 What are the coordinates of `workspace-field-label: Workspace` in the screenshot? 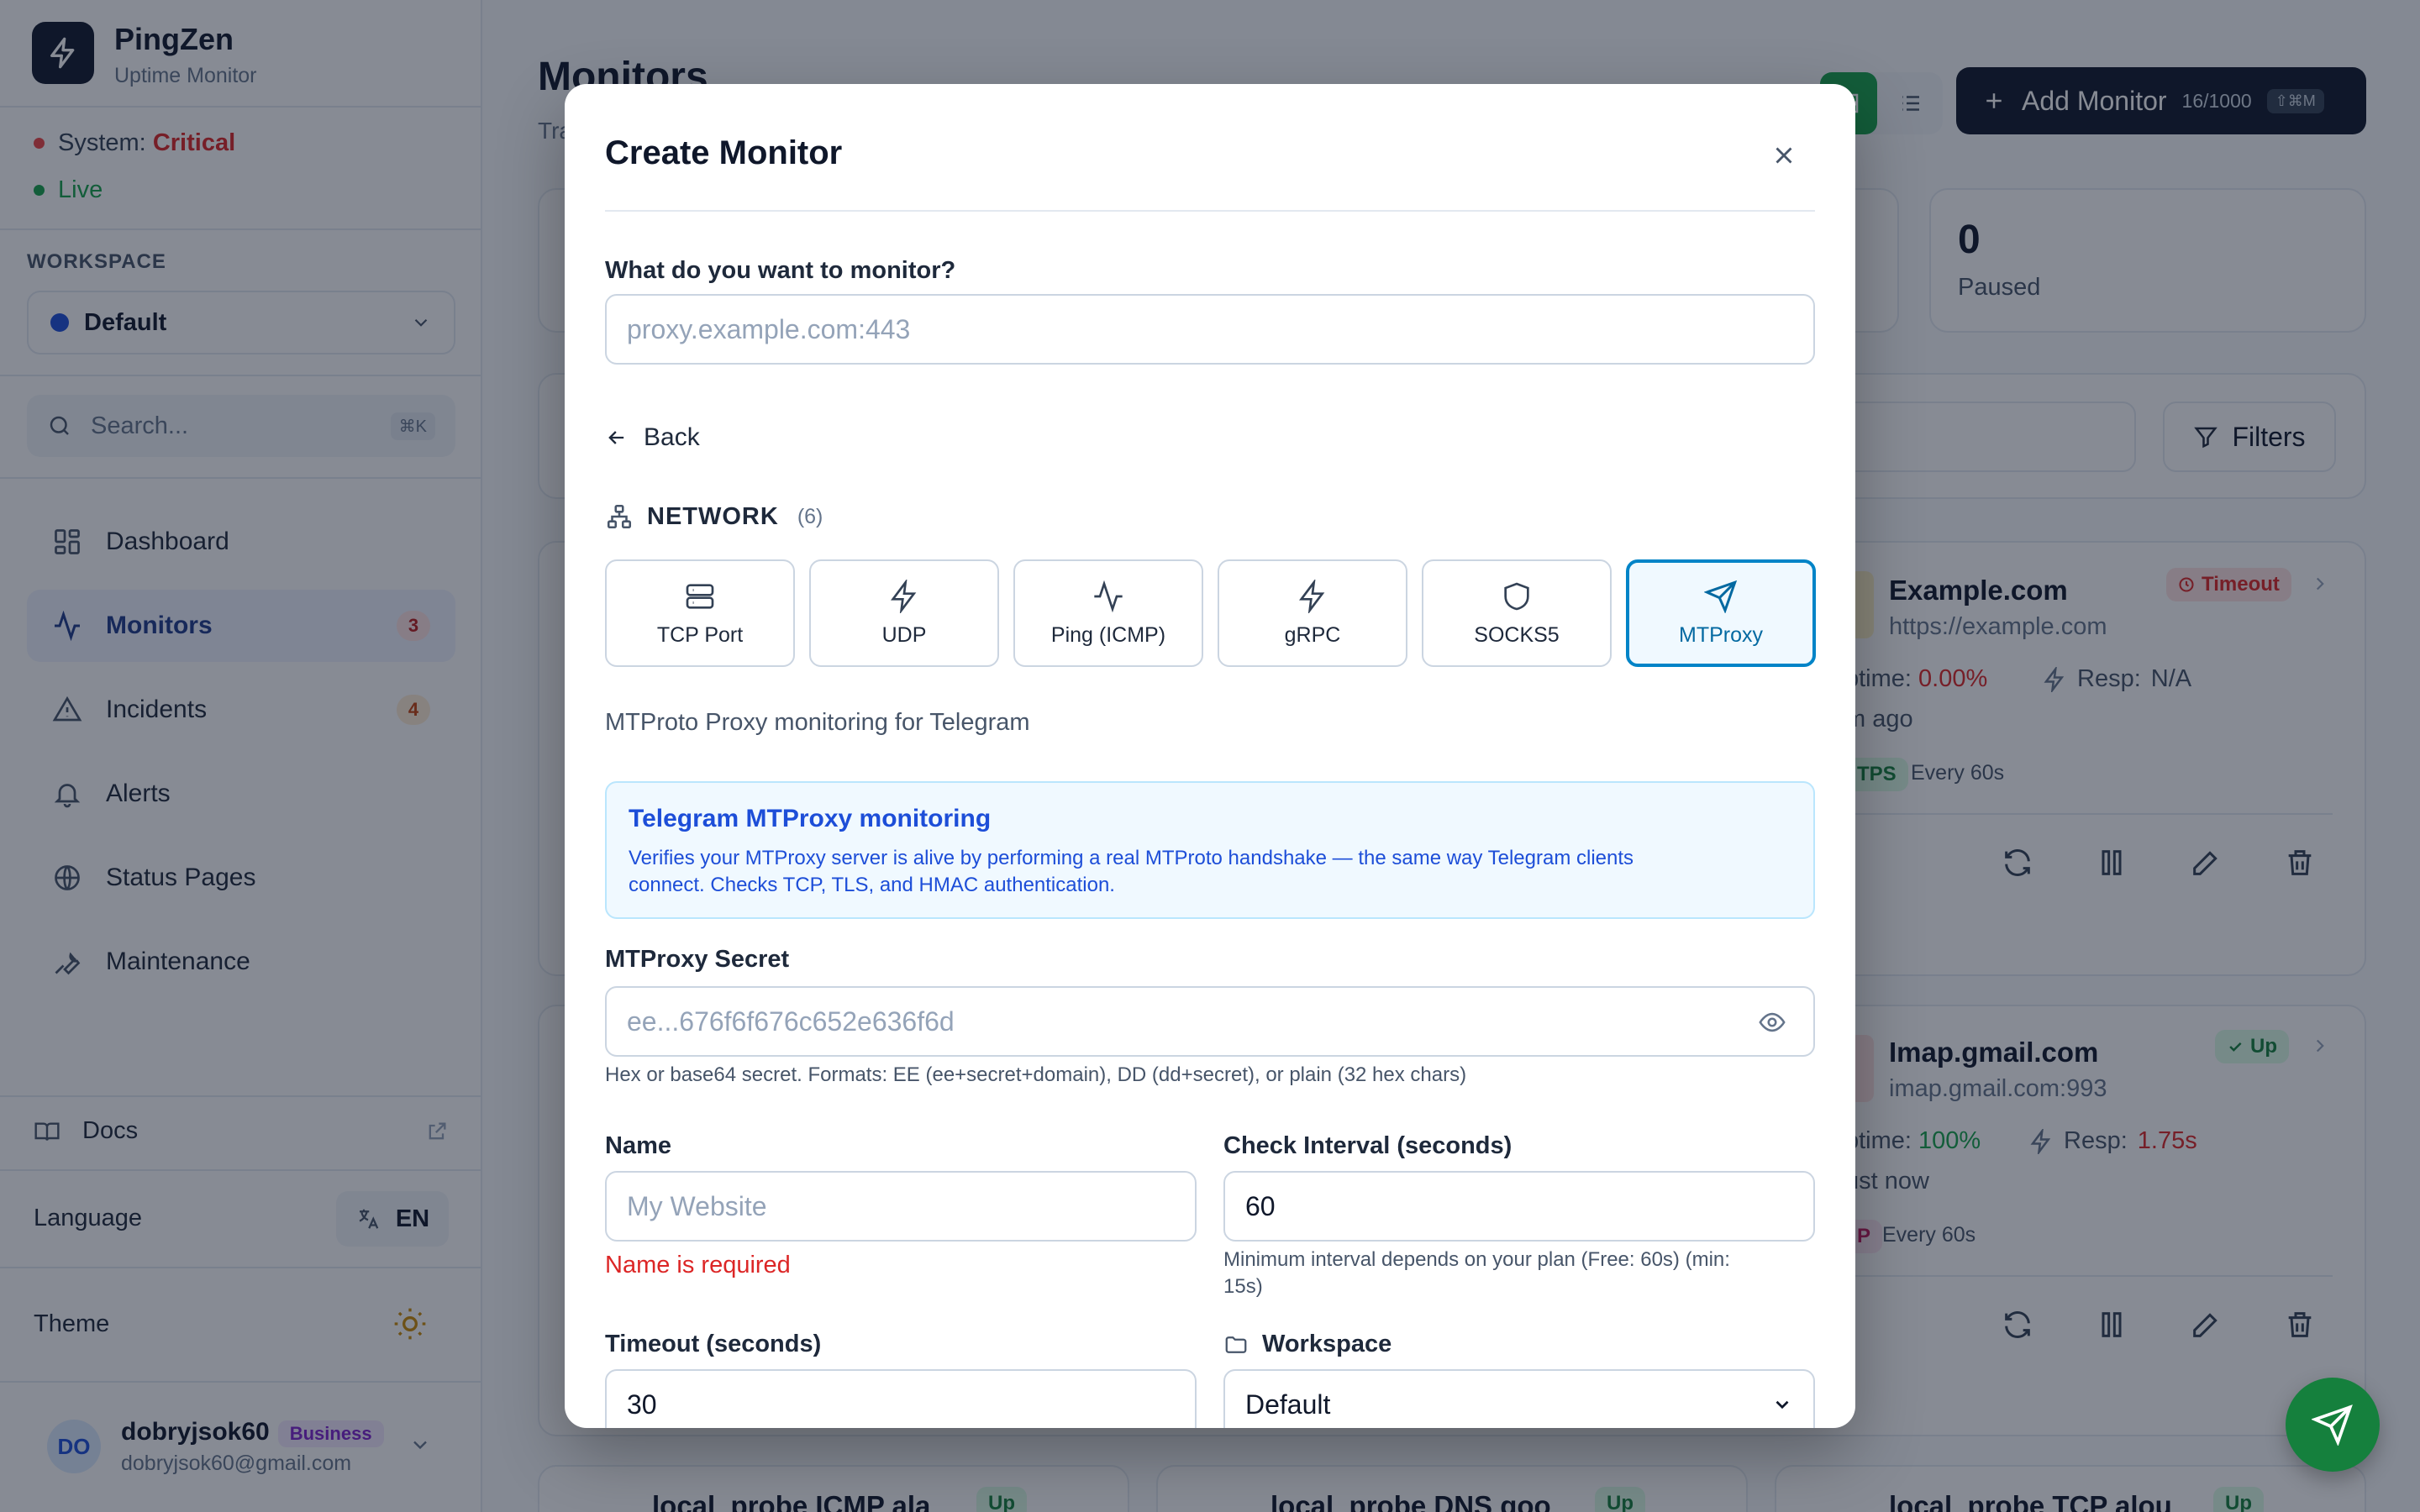 It's located at (1307, 1344).